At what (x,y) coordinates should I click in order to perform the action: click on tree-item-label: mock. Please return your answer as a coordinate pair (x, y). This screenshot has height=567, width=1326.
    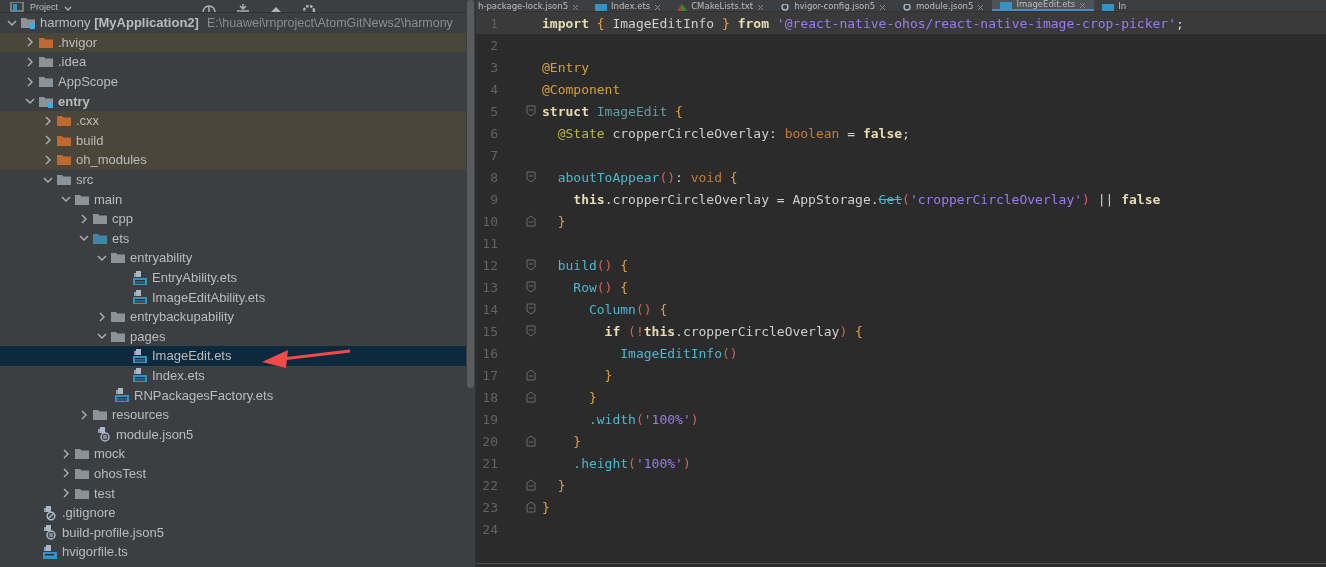
    Looking at the image, I should click on (110, 454).